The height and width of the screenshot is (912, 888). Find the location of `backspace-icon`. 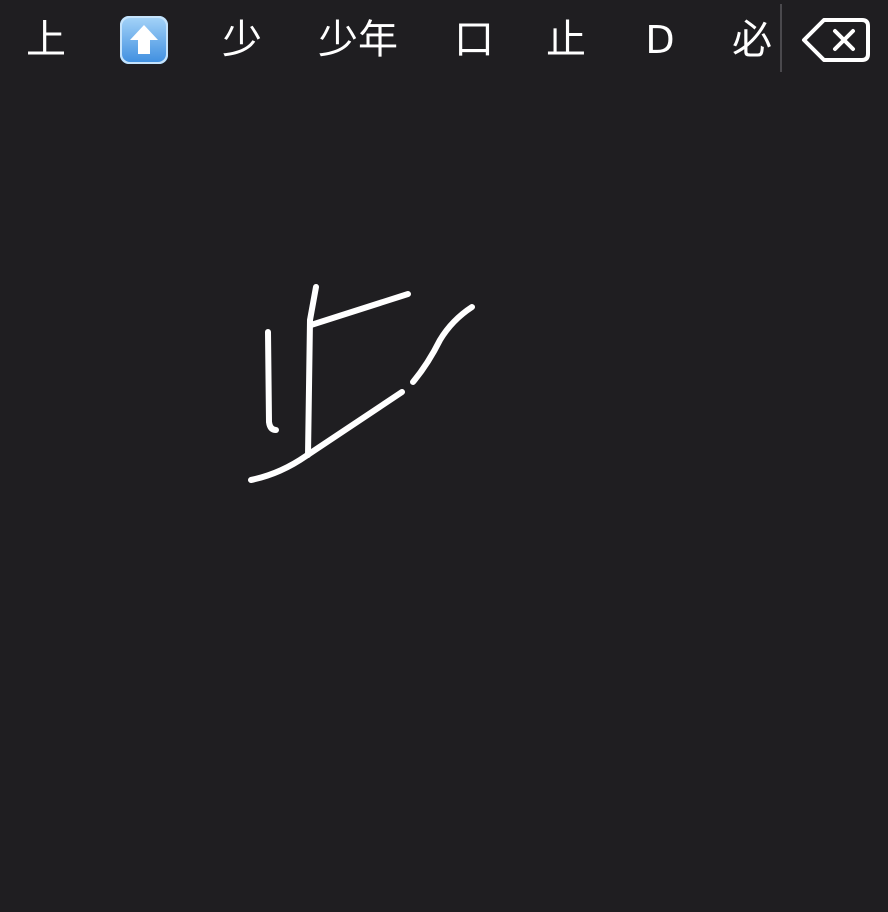

backspace-icon is located at coordinates (836, 40).